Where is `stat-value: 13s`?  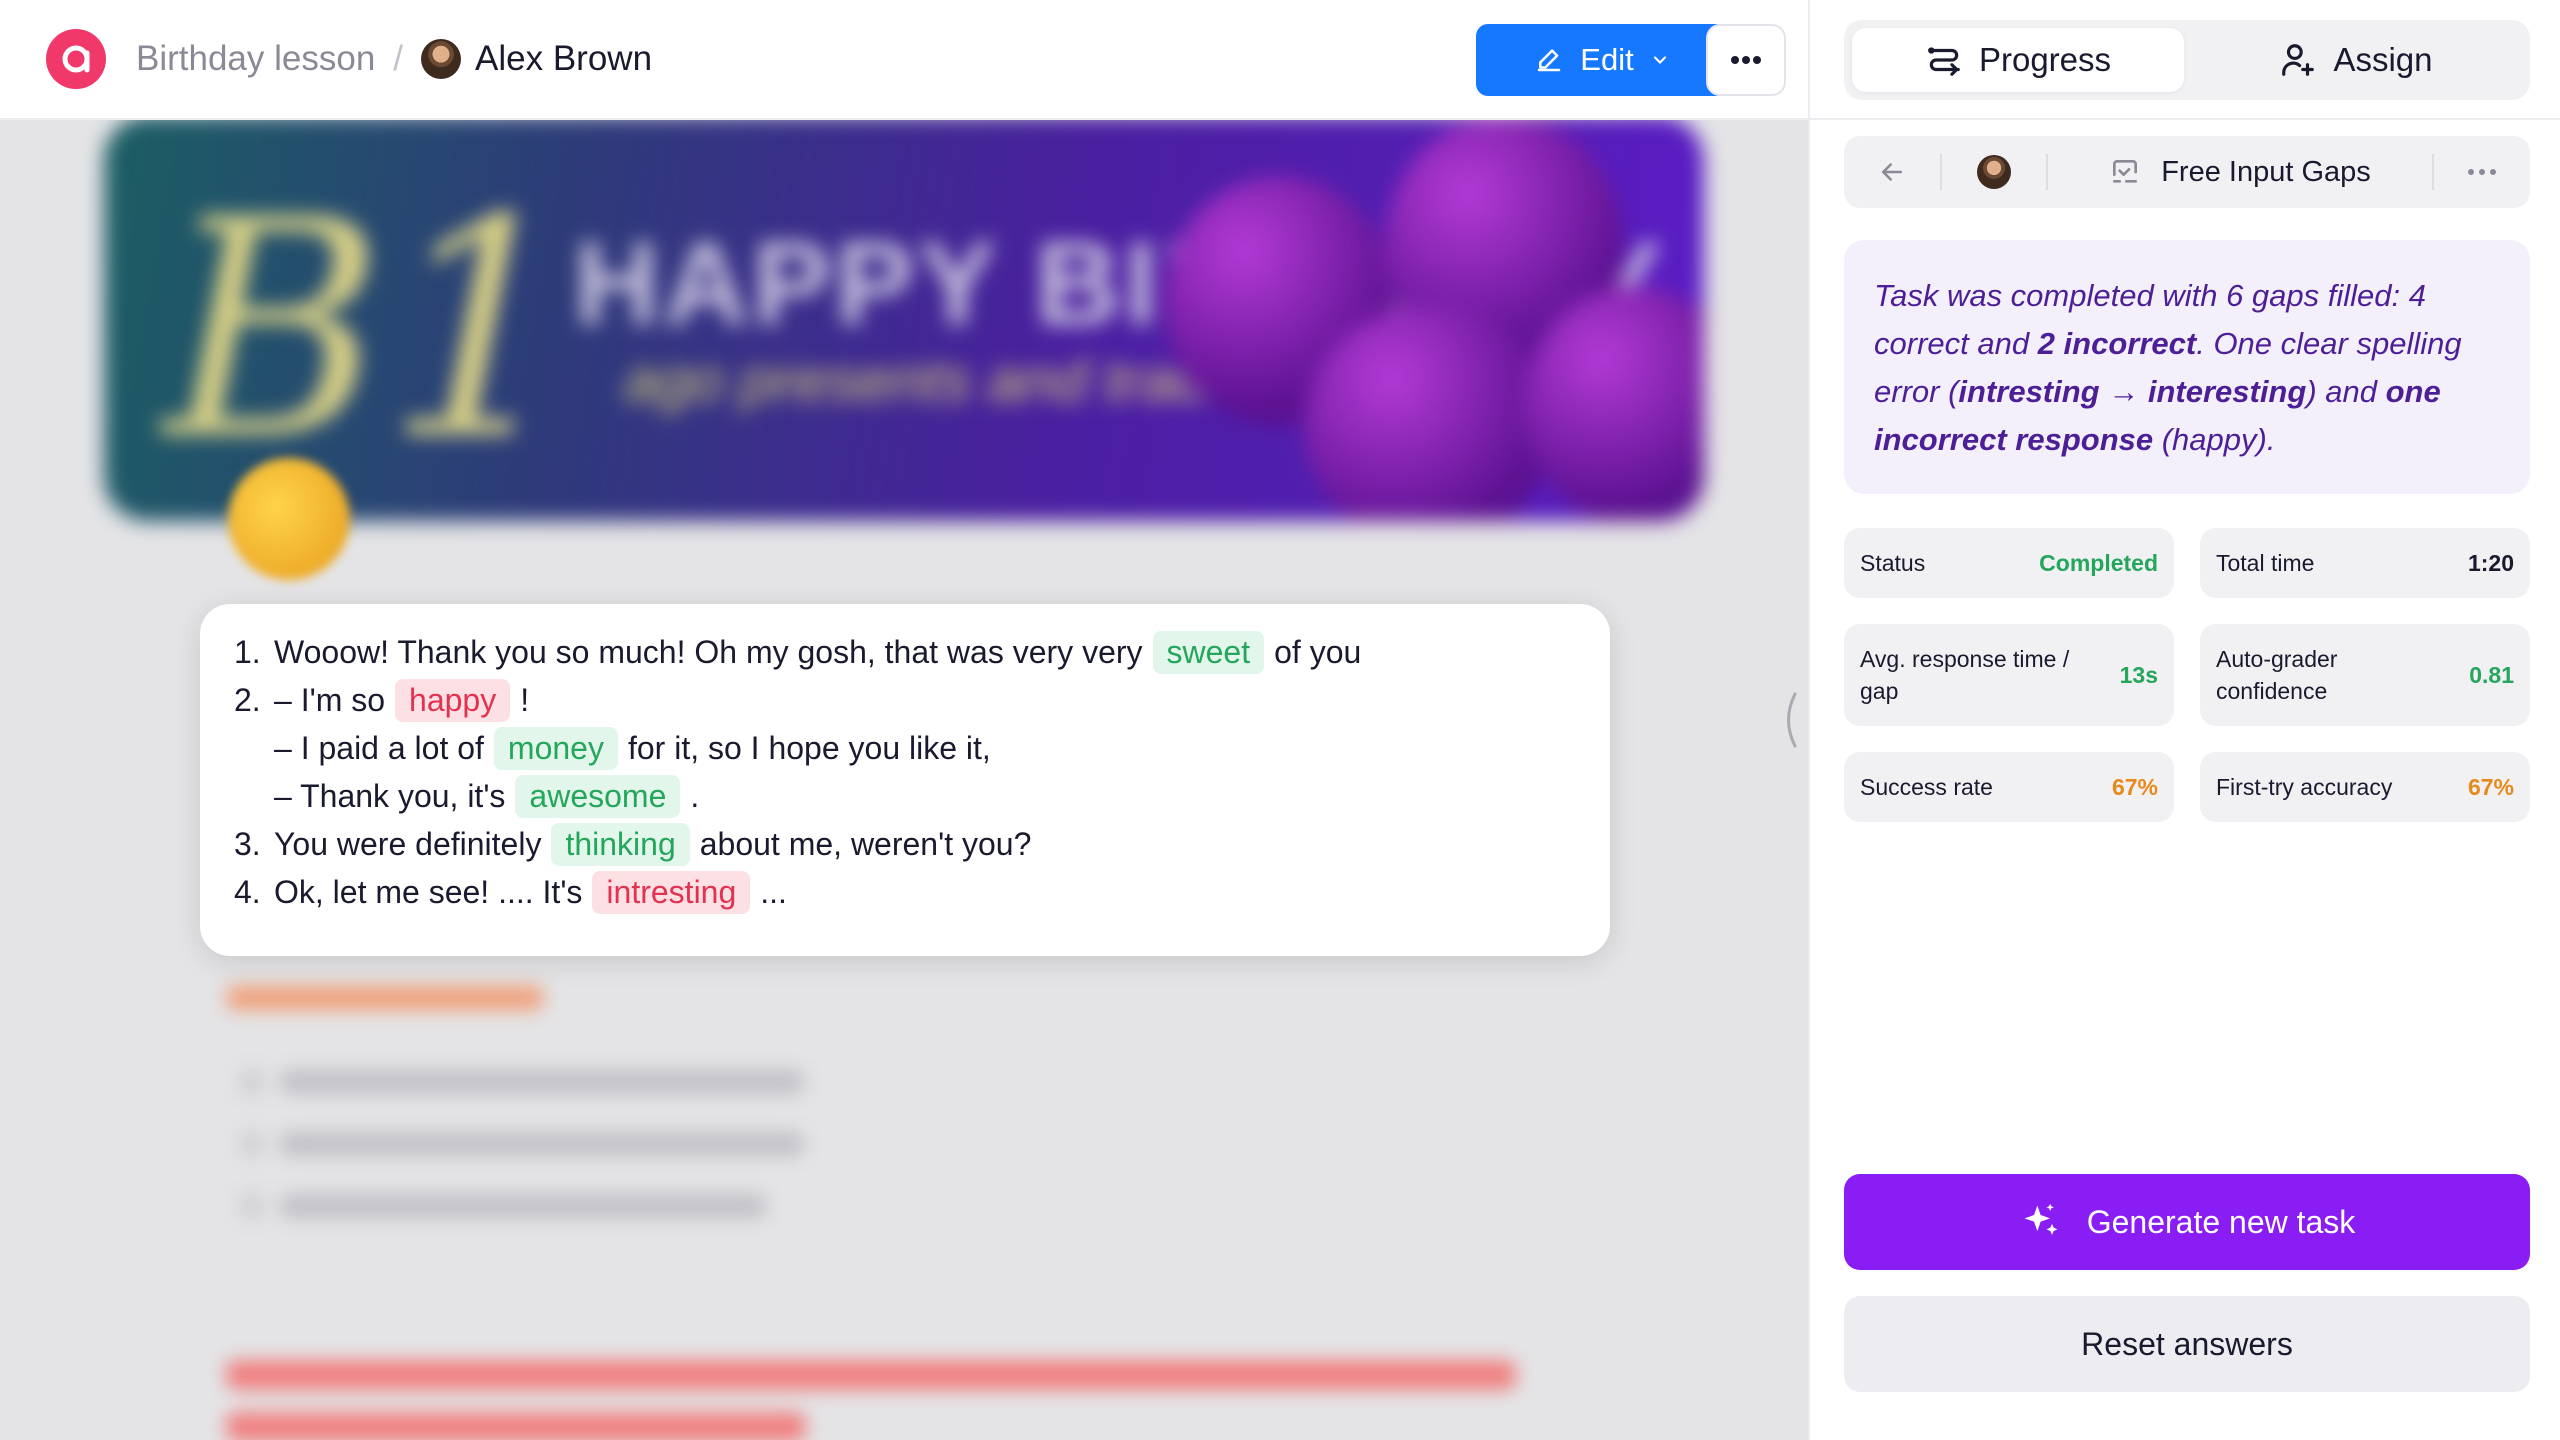
stat-value: 13s is located at coordinates (2138, 674).